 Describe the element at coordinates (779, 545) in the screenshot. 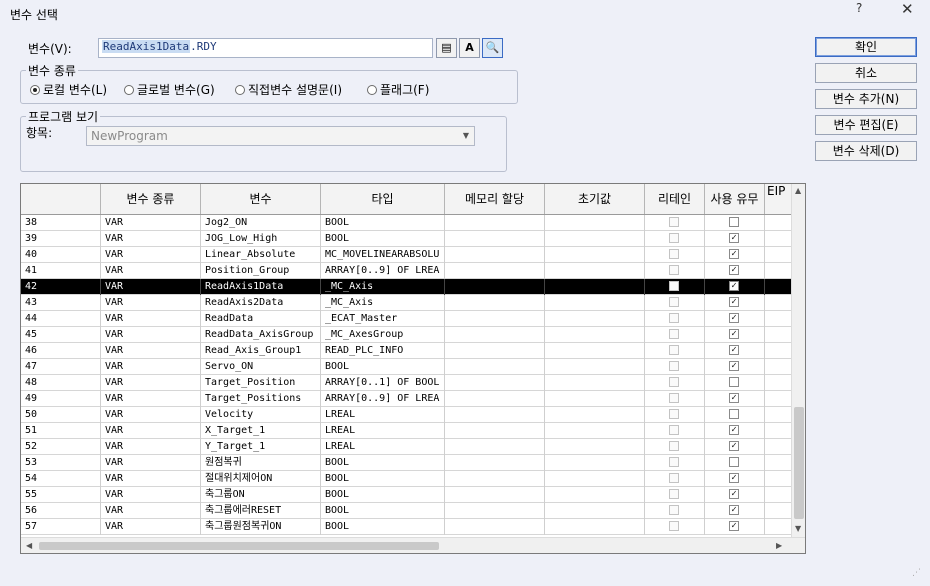

I see `scroll-right-icon: ▶` at that location.